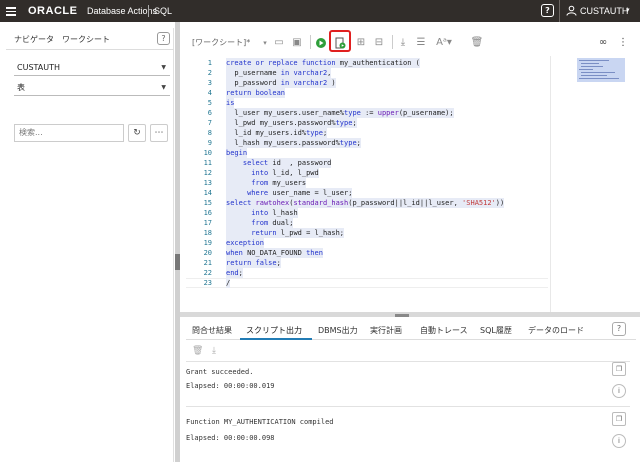 The height and width of the screenshot is (462, 640). I want to click on code-line: return boolean, so click(256, 93).